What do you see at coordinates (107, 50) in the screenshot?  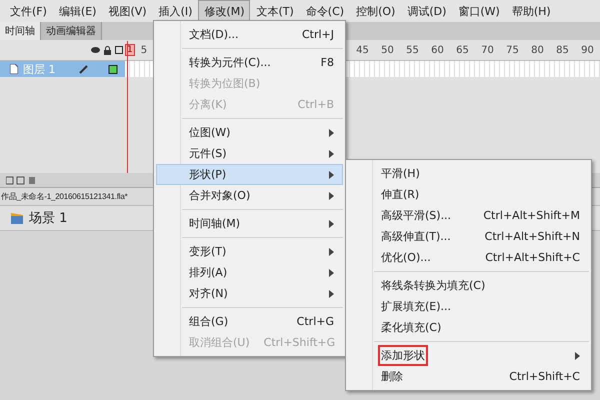 I see `lock-icon` at bounding box center [107, 50].